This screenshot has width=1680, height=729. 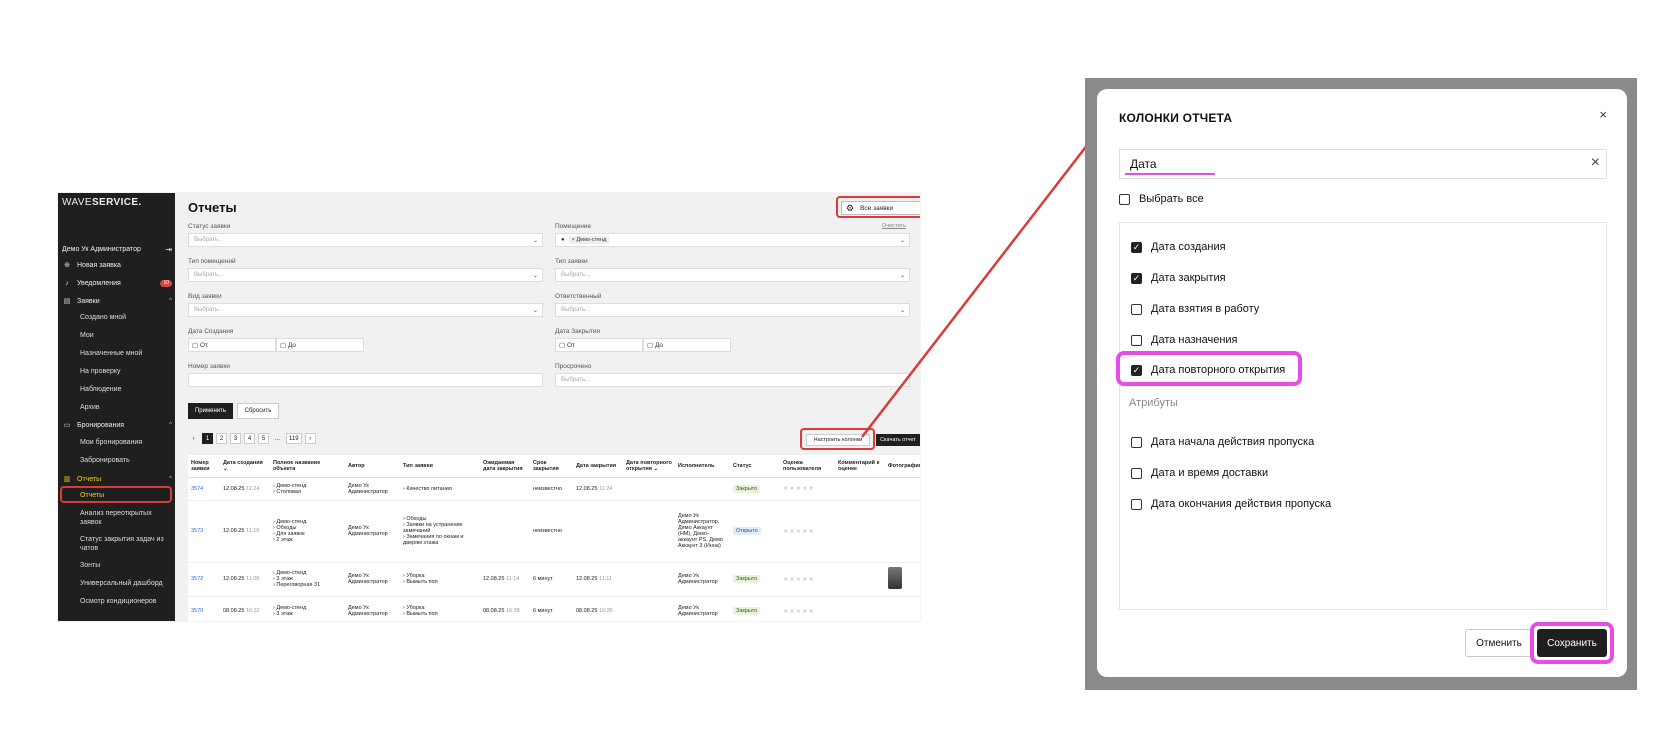 What do you see at coordinates (1499, 643) in the screenshot?
I see `cancel-button: Отменить` at bounding box center [1499, 643].